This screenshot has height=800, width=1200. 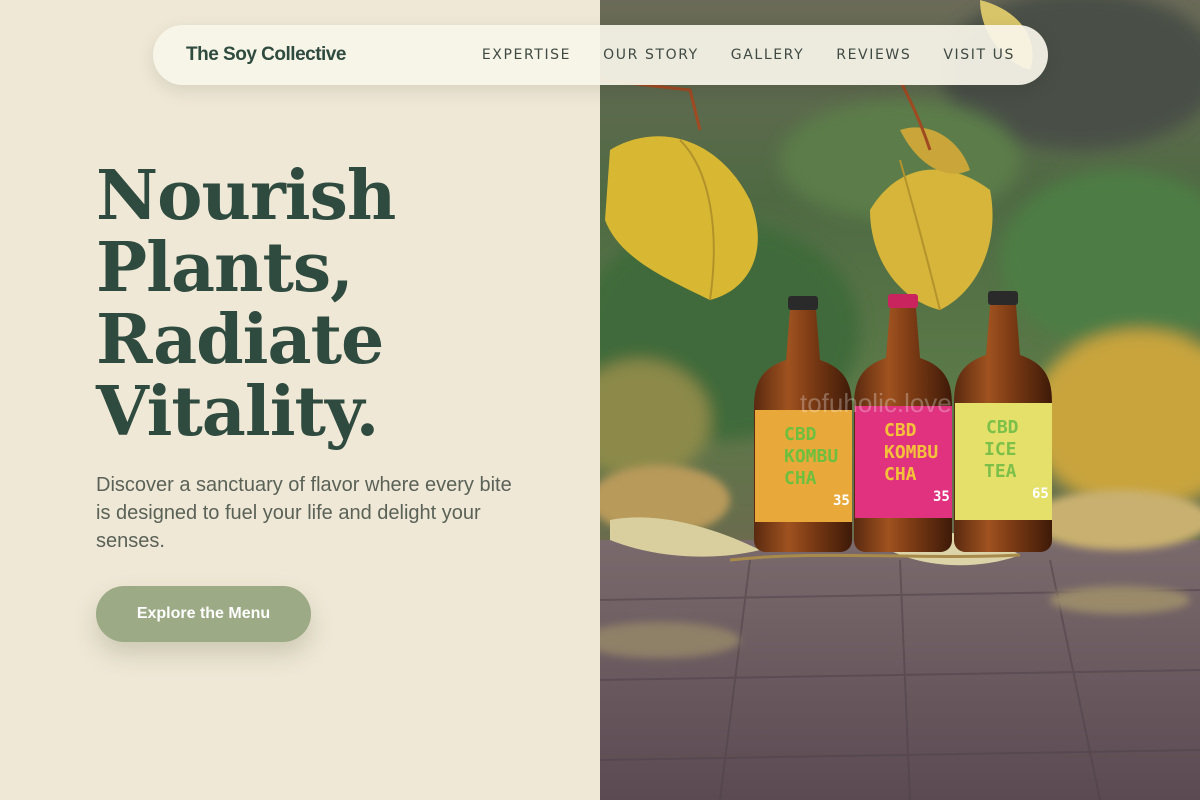 What do you see at coordinates (767, 55) in the screenshot?
I see `nav-link-gallery: GALLERY` at bounding box center [767, 55].